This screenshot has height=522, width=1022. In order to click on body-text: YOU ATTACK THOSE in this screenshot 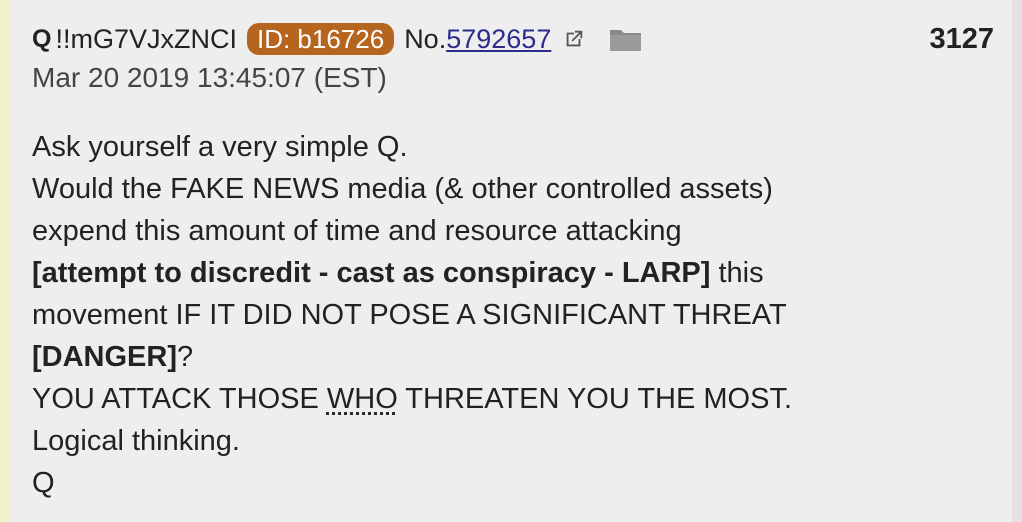, I will do `click(179, 399)`.